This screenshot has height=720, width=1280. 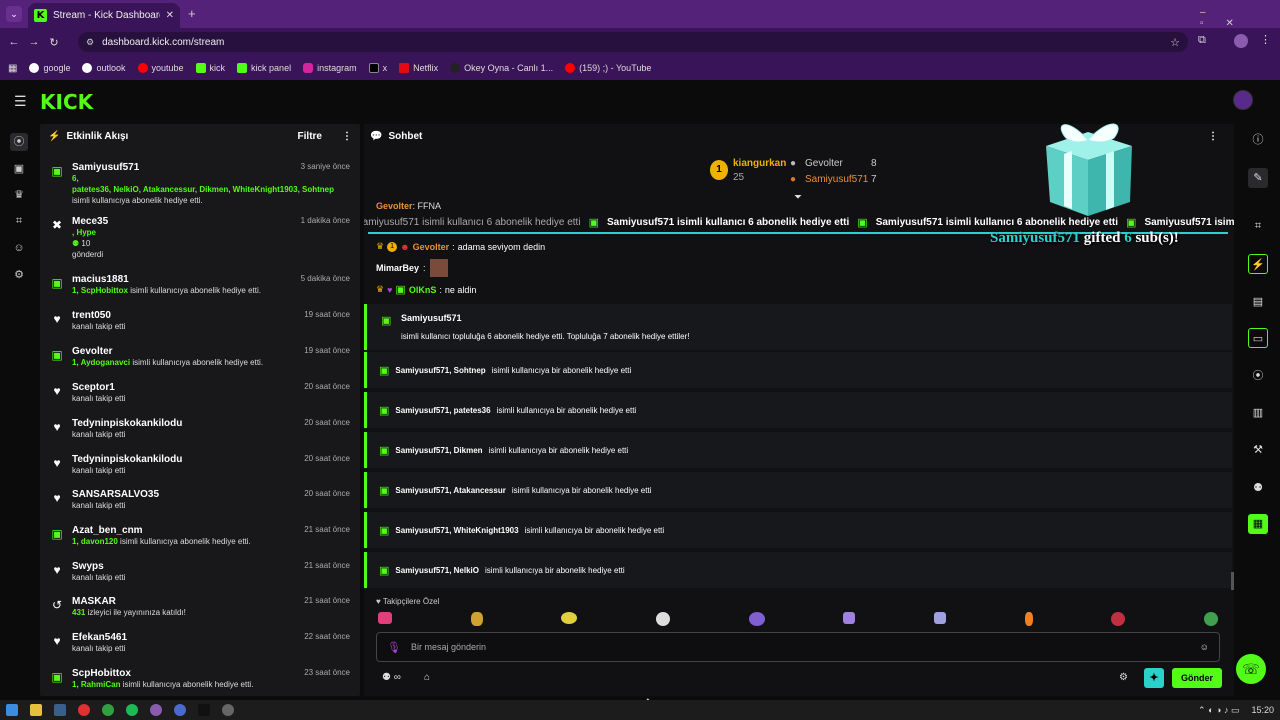 I want to click on activity-toggle-icon: ⚡, so click(x=1258, y=264).